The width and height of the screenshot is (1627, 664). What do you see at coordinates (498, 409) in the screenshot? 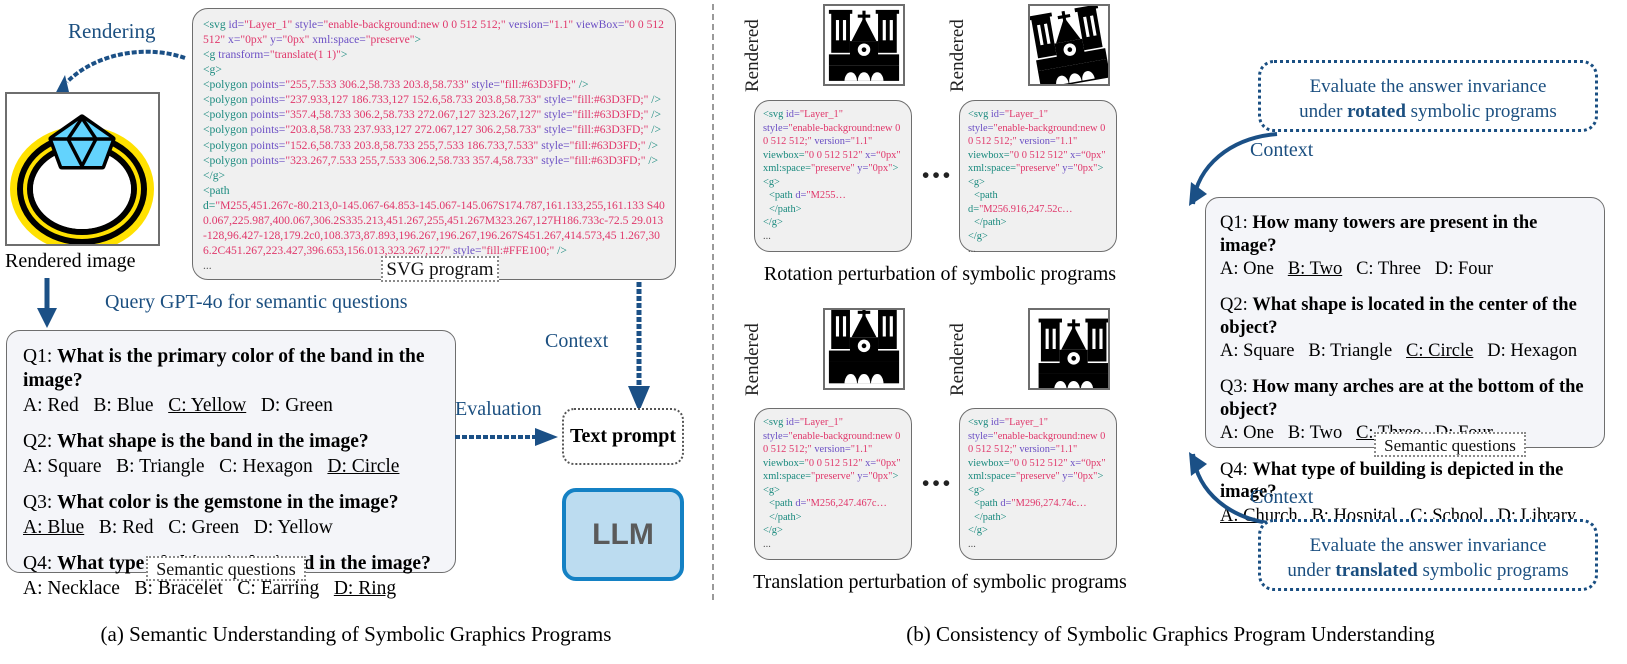
I see `evaluation-label: Evaluation` at bounding box center [498, 409].